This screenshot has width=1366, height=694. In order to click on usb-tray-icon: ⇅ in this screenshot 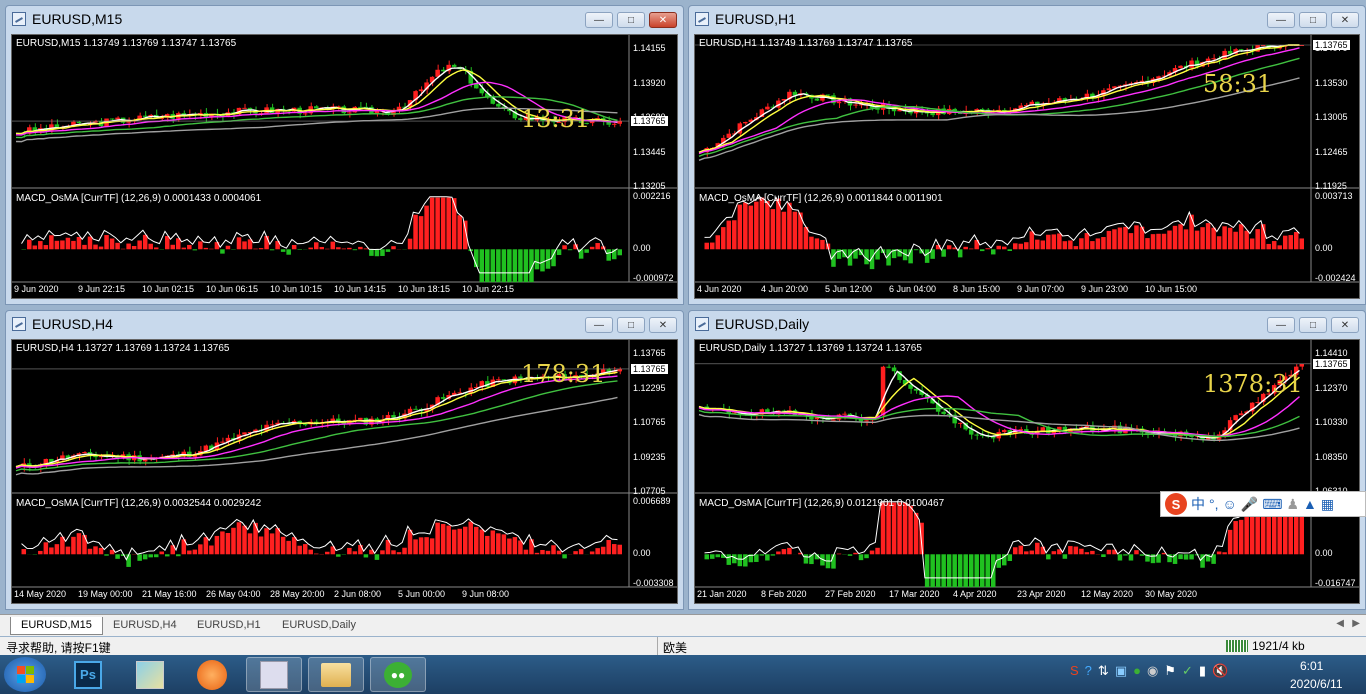, I will do `click(1103, 671)`.